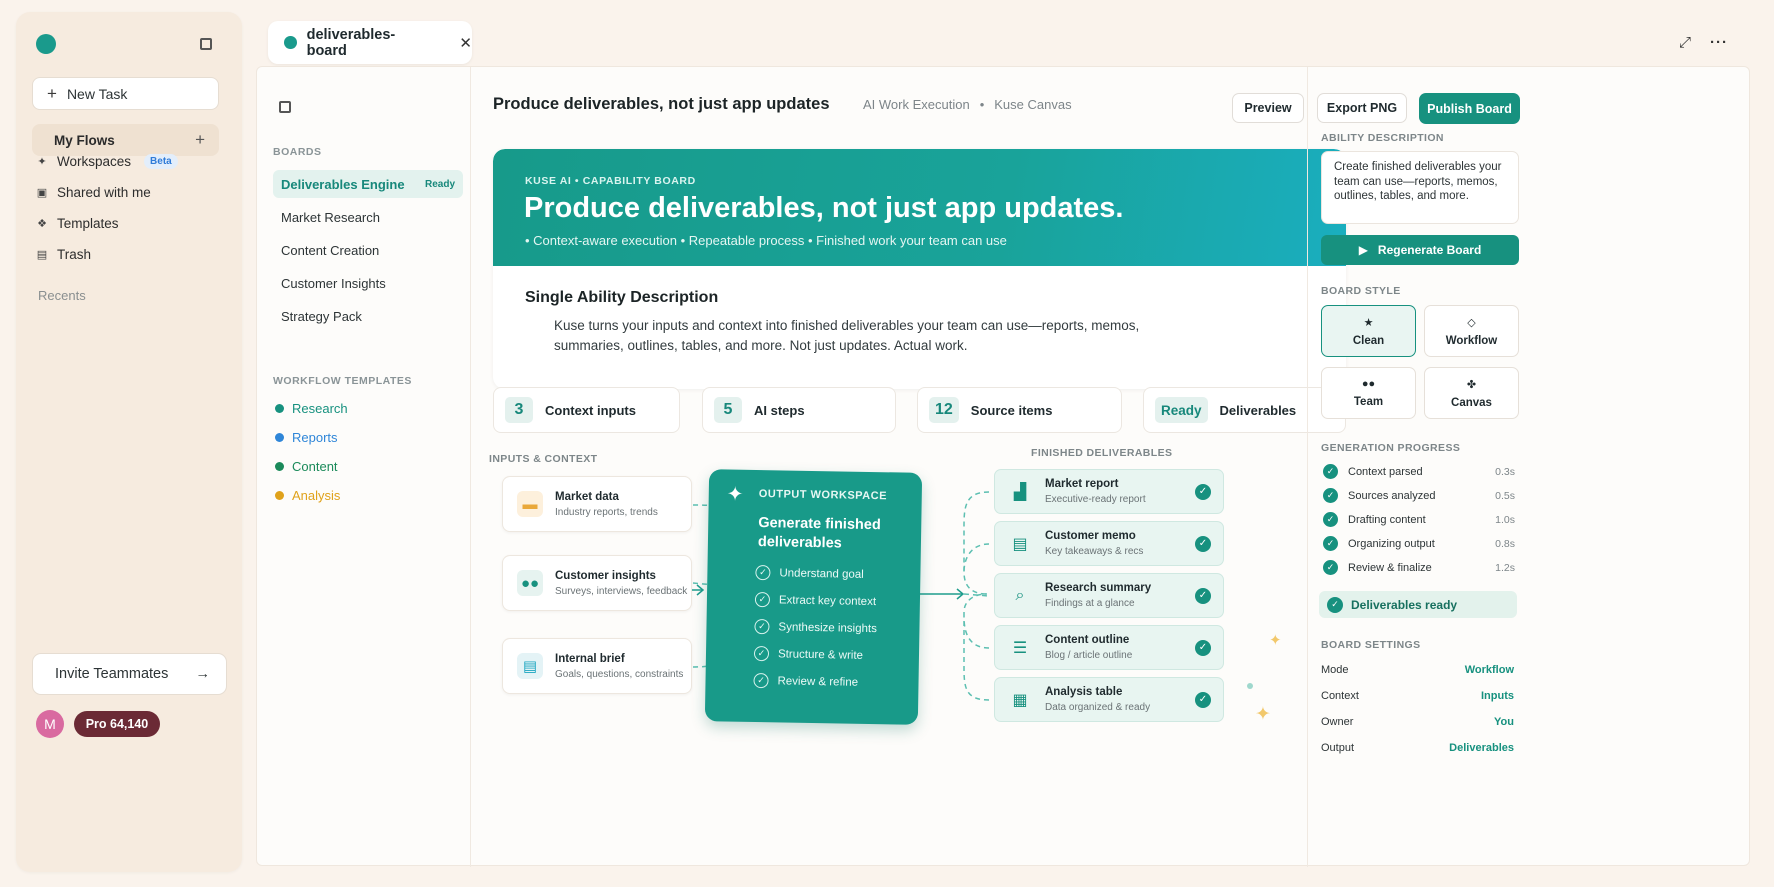 The height and width of the screenshot is (887, 1774). What do you see at coordinates (530, 583) in the screenshot?
I see `people-icon: ●●` at bounding box center [530, 583].